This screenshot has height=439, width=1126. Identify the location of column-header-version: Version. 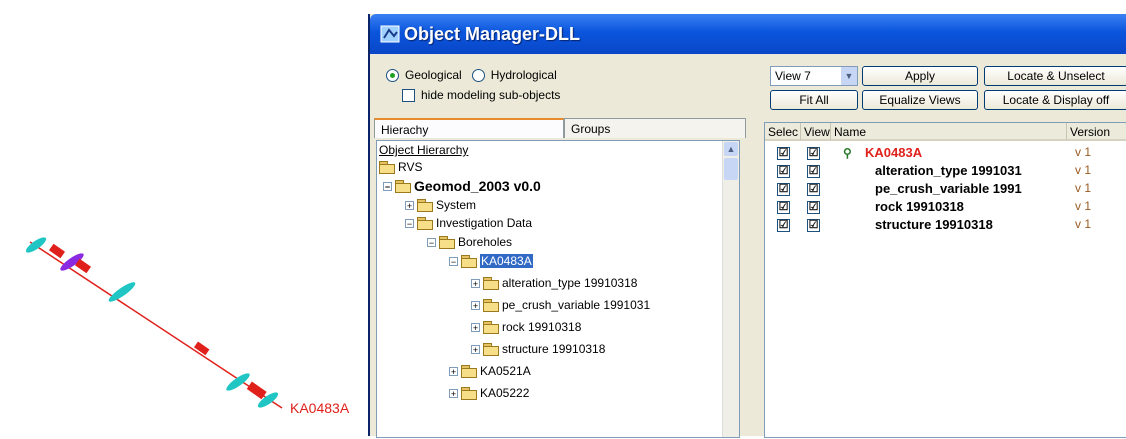
(1096, 132).